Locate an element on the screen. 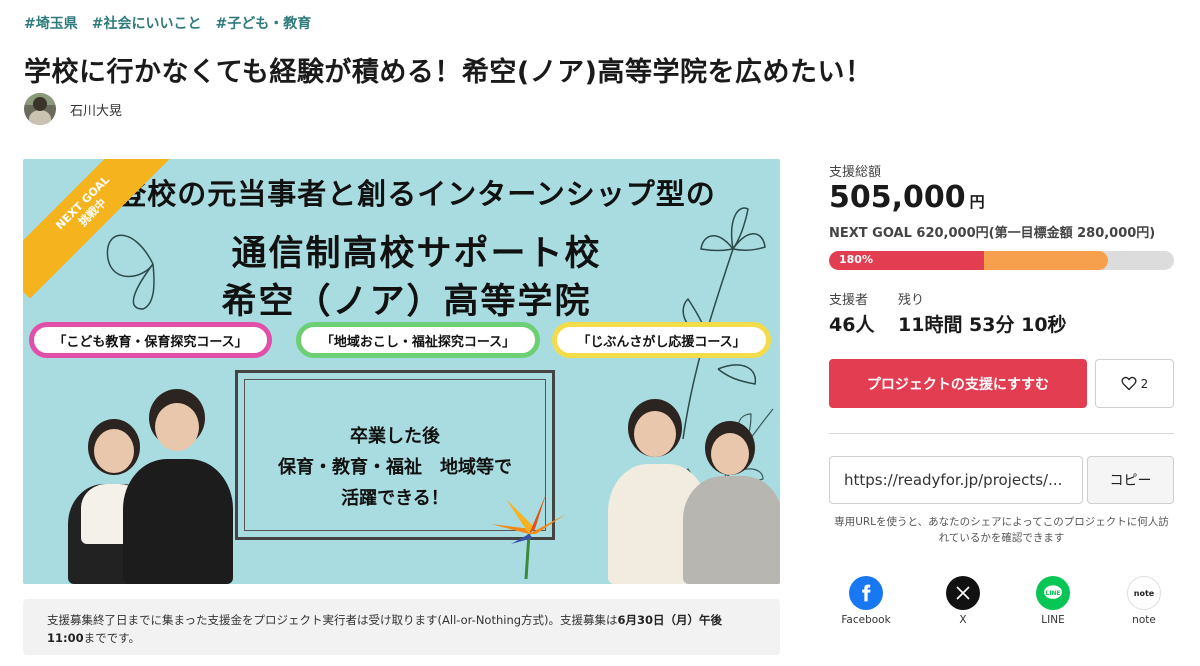 Image resolution: width=1200 pixels, height=666 pixels. share-x-button: X is located at coordinates (963, 601).